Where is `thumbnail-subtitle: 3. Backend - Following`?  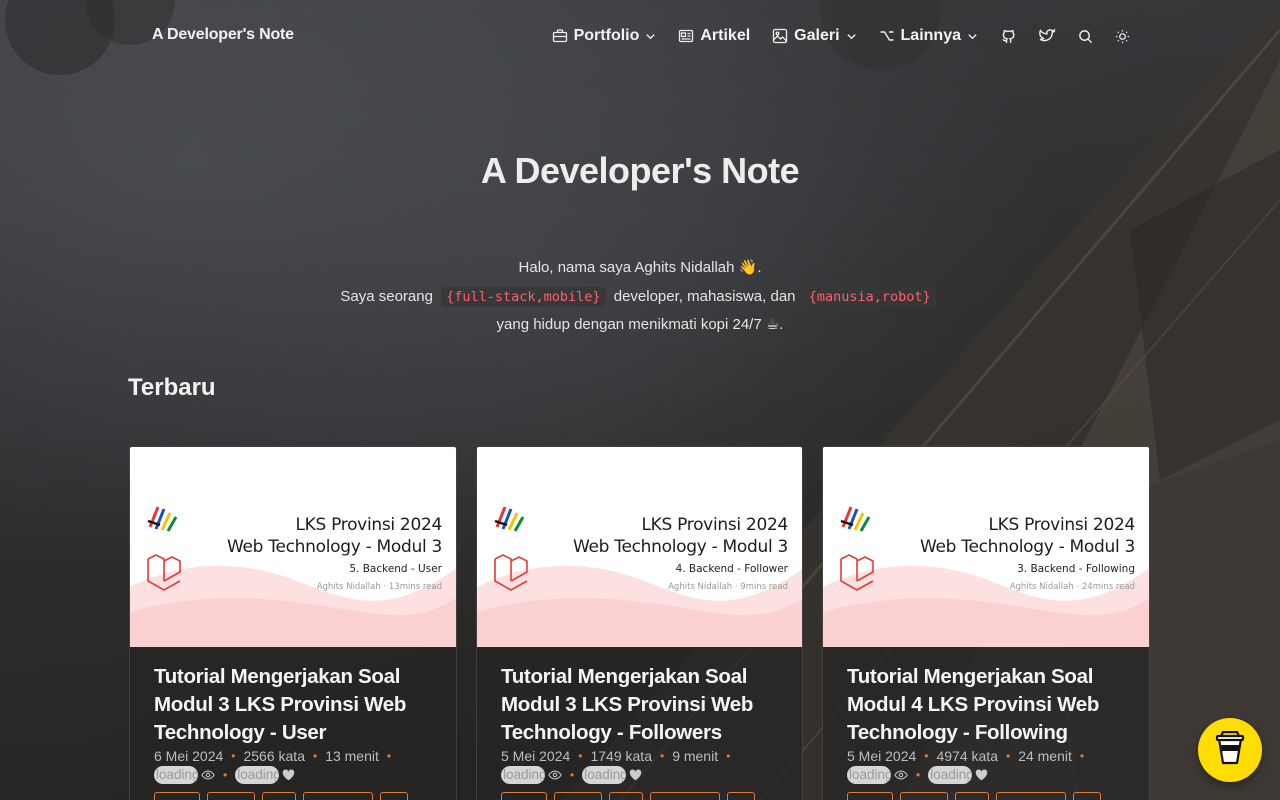 thumbnail-subtitle: 3. Backend - Following is located at coordinates (1076, 569).